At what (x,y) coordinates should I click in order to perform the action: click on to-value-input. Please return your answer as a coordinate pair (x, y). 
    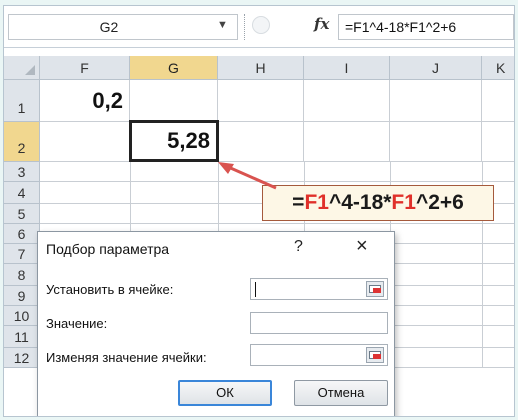
    Looking at the image, I should click on (319, 323).